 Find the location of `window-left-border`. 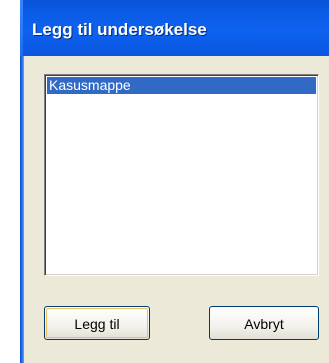

window-left-border is located at coordinates (22, 209).